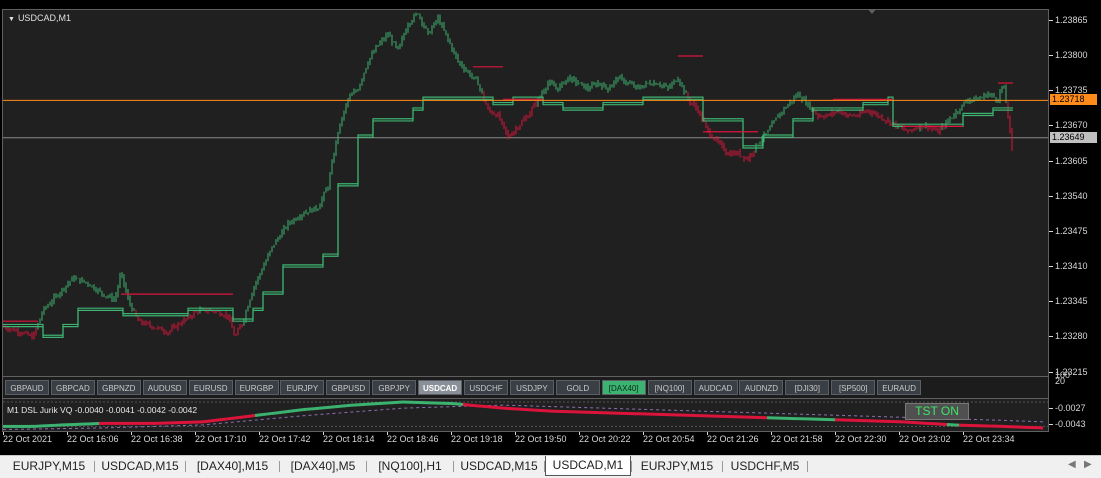 The image size is (1101, 478). What do you see at coordinates (285, 439) in the screenshot?
I see `time-label: 22 Oct 17:42` at bounding box center [285, 439].